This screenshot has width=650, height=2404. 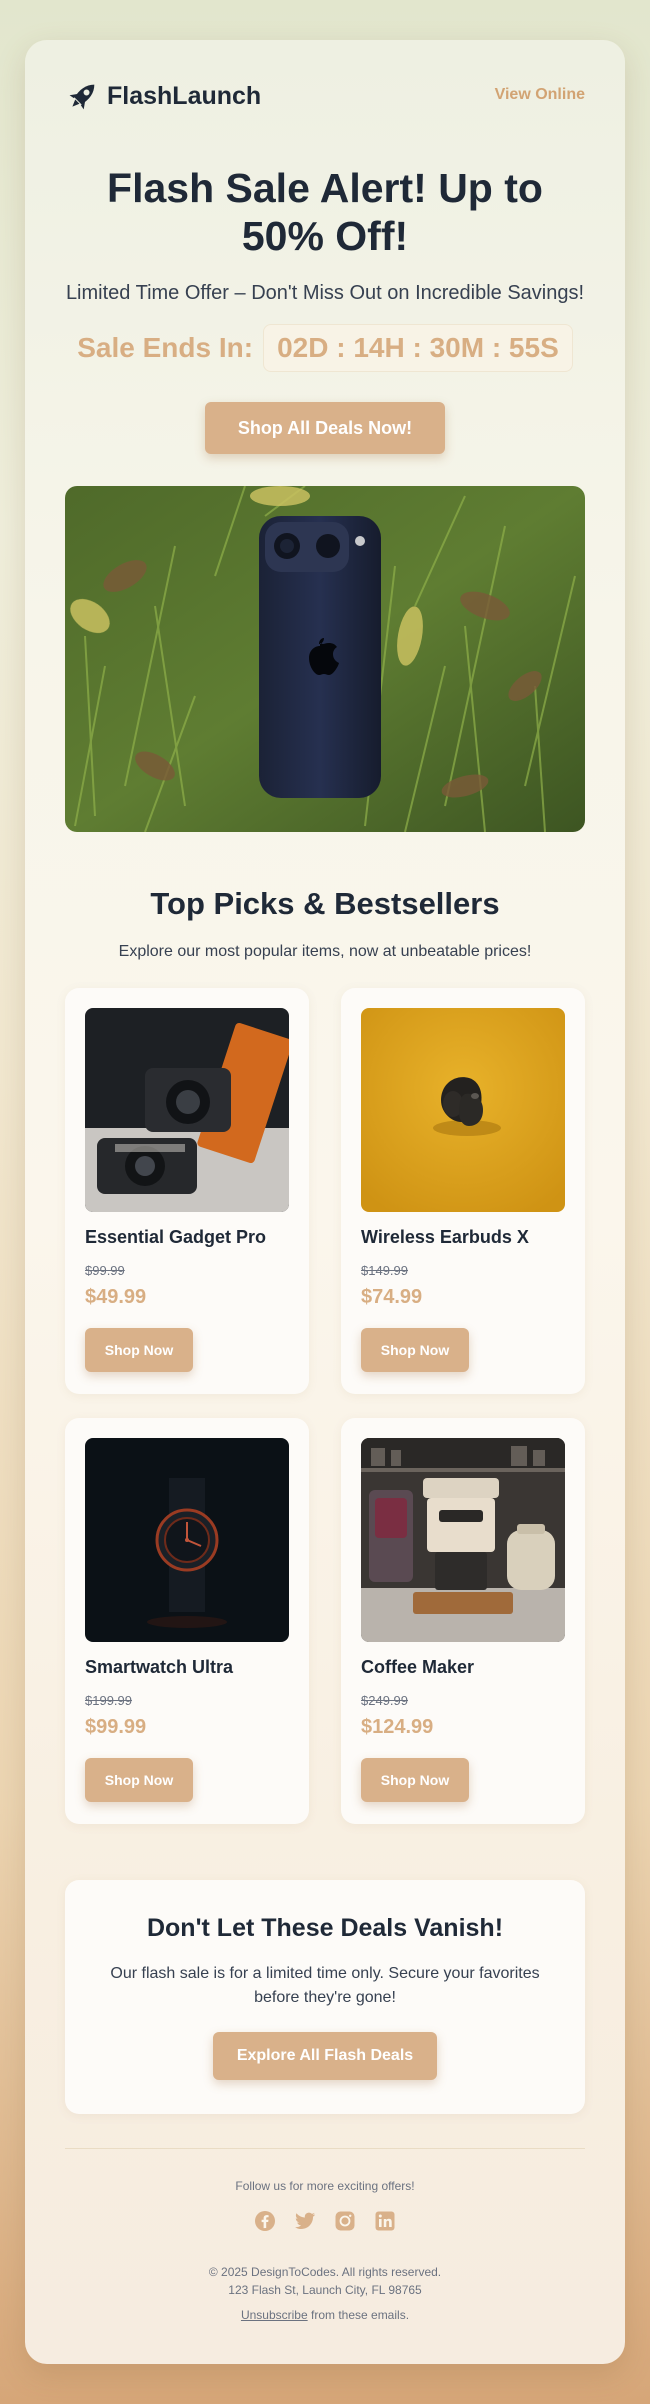 I want to click on cta-title: Don't Let These Deals Vanish!, so click(x=325, y=1928).